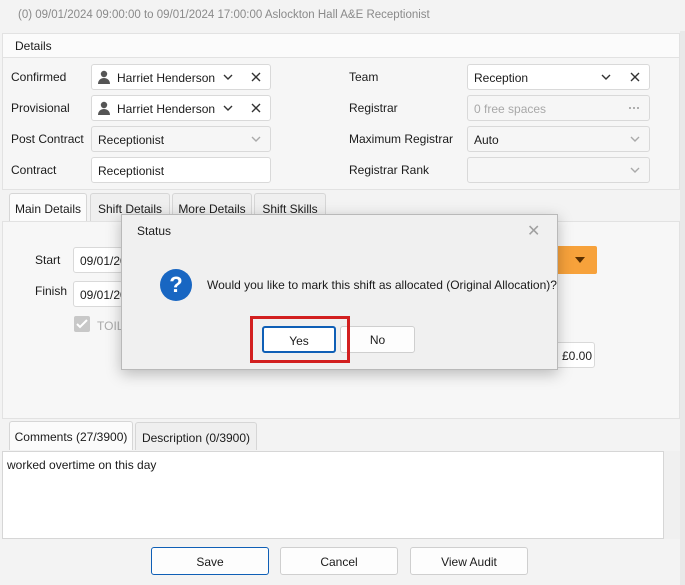 This screenshot has height=585, width=685. What do you see at coordinates (51, 291) in the screenshot?
I see `finish-label: Finish` at bounding box center [51, 291].